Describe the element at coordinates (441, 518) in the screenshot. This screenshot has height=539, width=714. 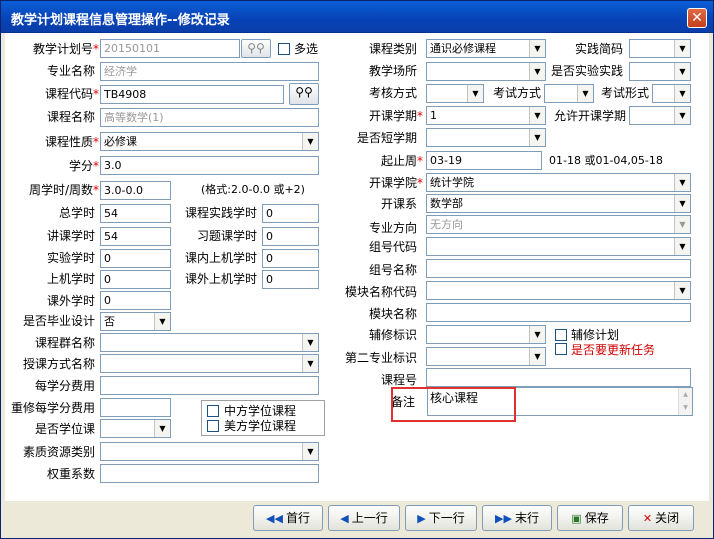
I see `next-row-button: ▶ 下一行` at that location.